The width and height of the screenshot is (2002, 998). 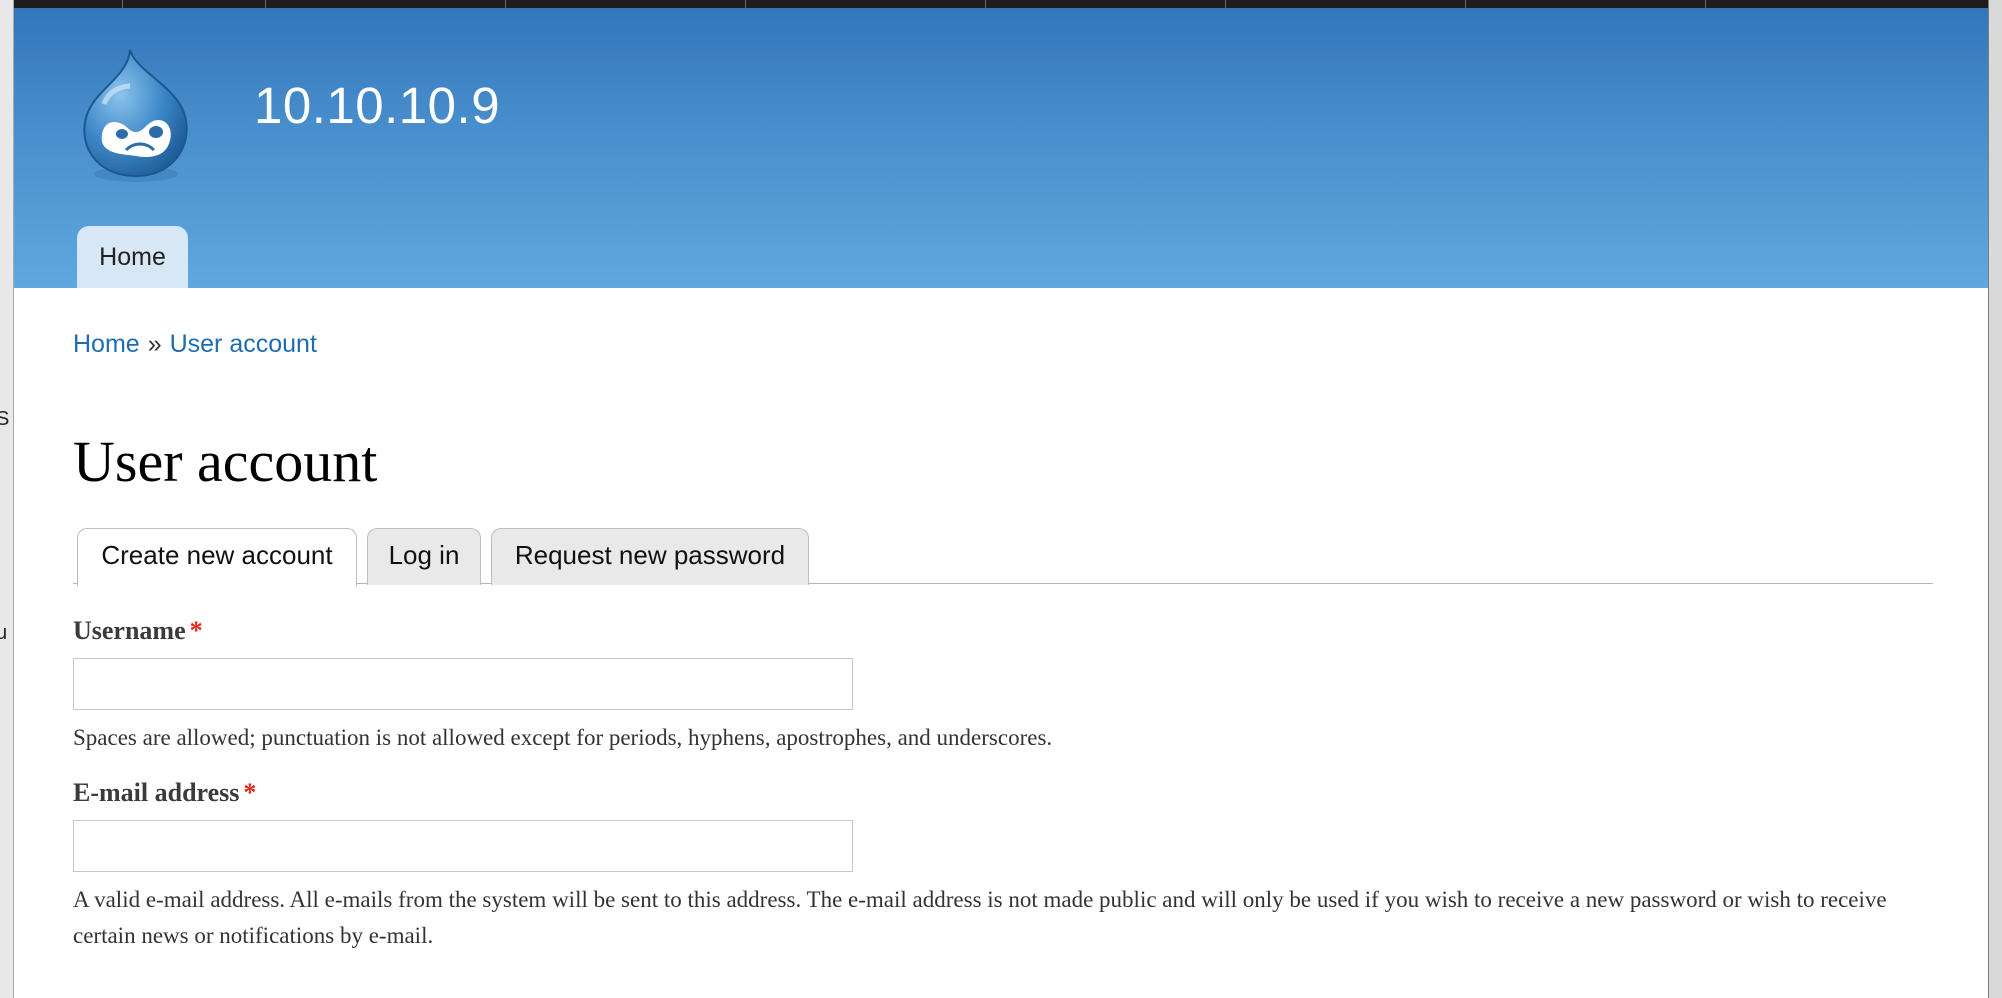 What do you see at coordinates (135, 116) in the screenshot?
I see `drupal-logo-icon` at bounding box center [135, 116].